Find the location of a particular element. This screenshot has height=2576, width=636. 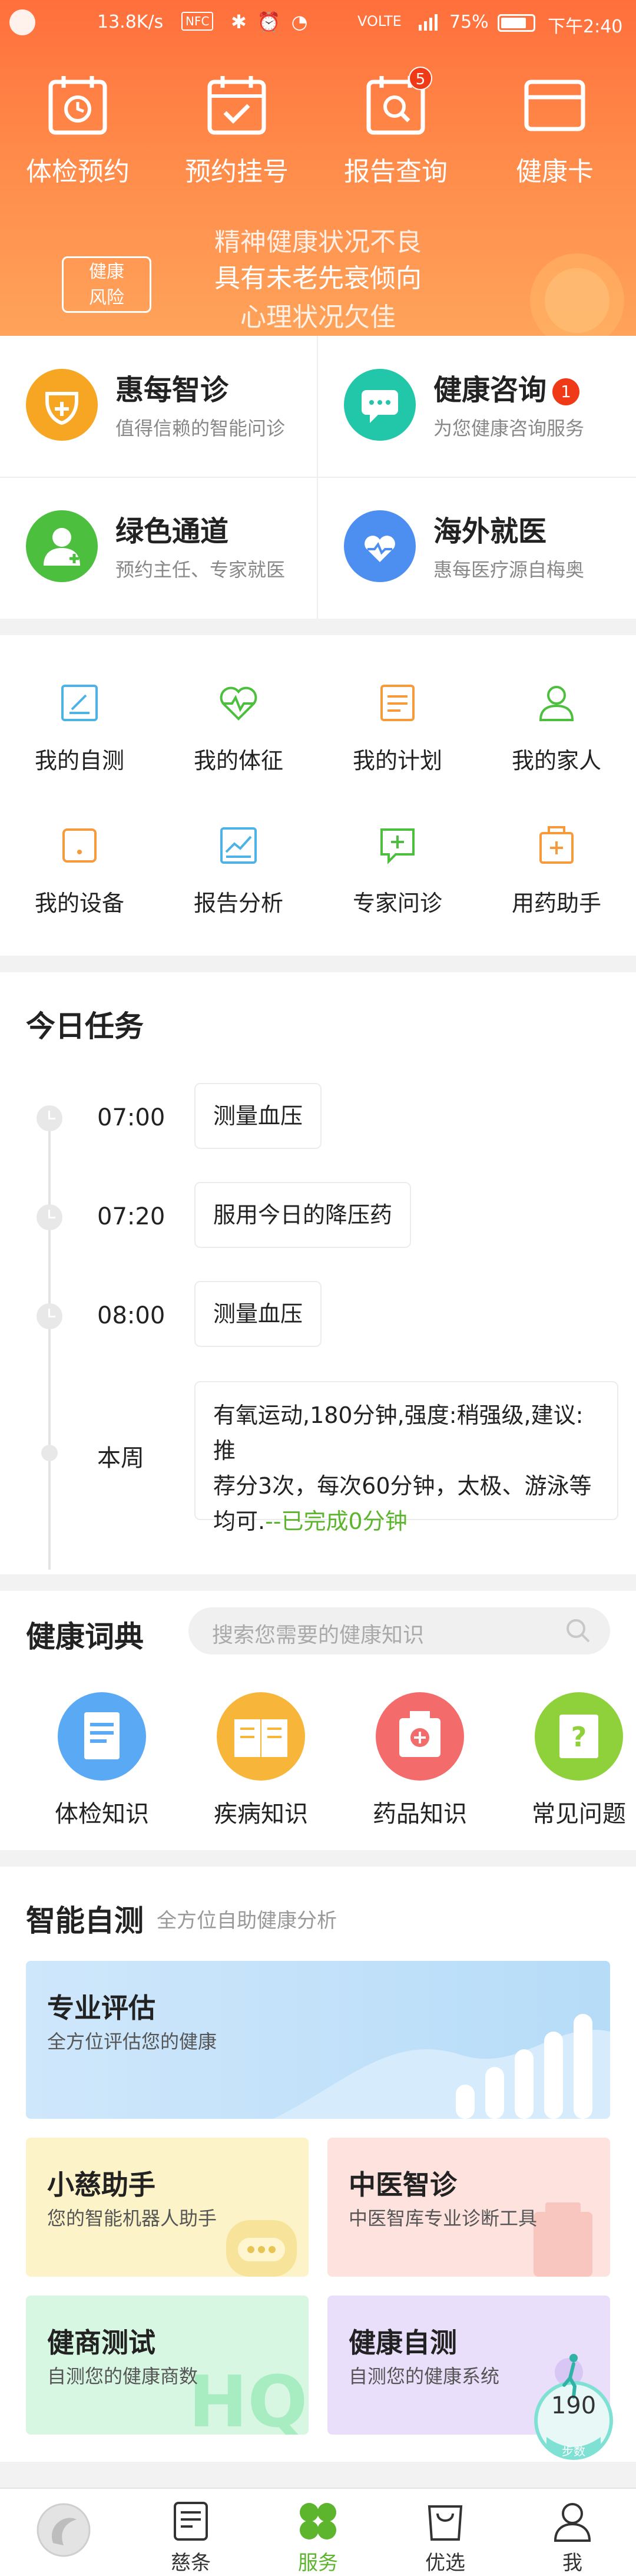

herb-jar-icon is located at coordinates (563, 2239).